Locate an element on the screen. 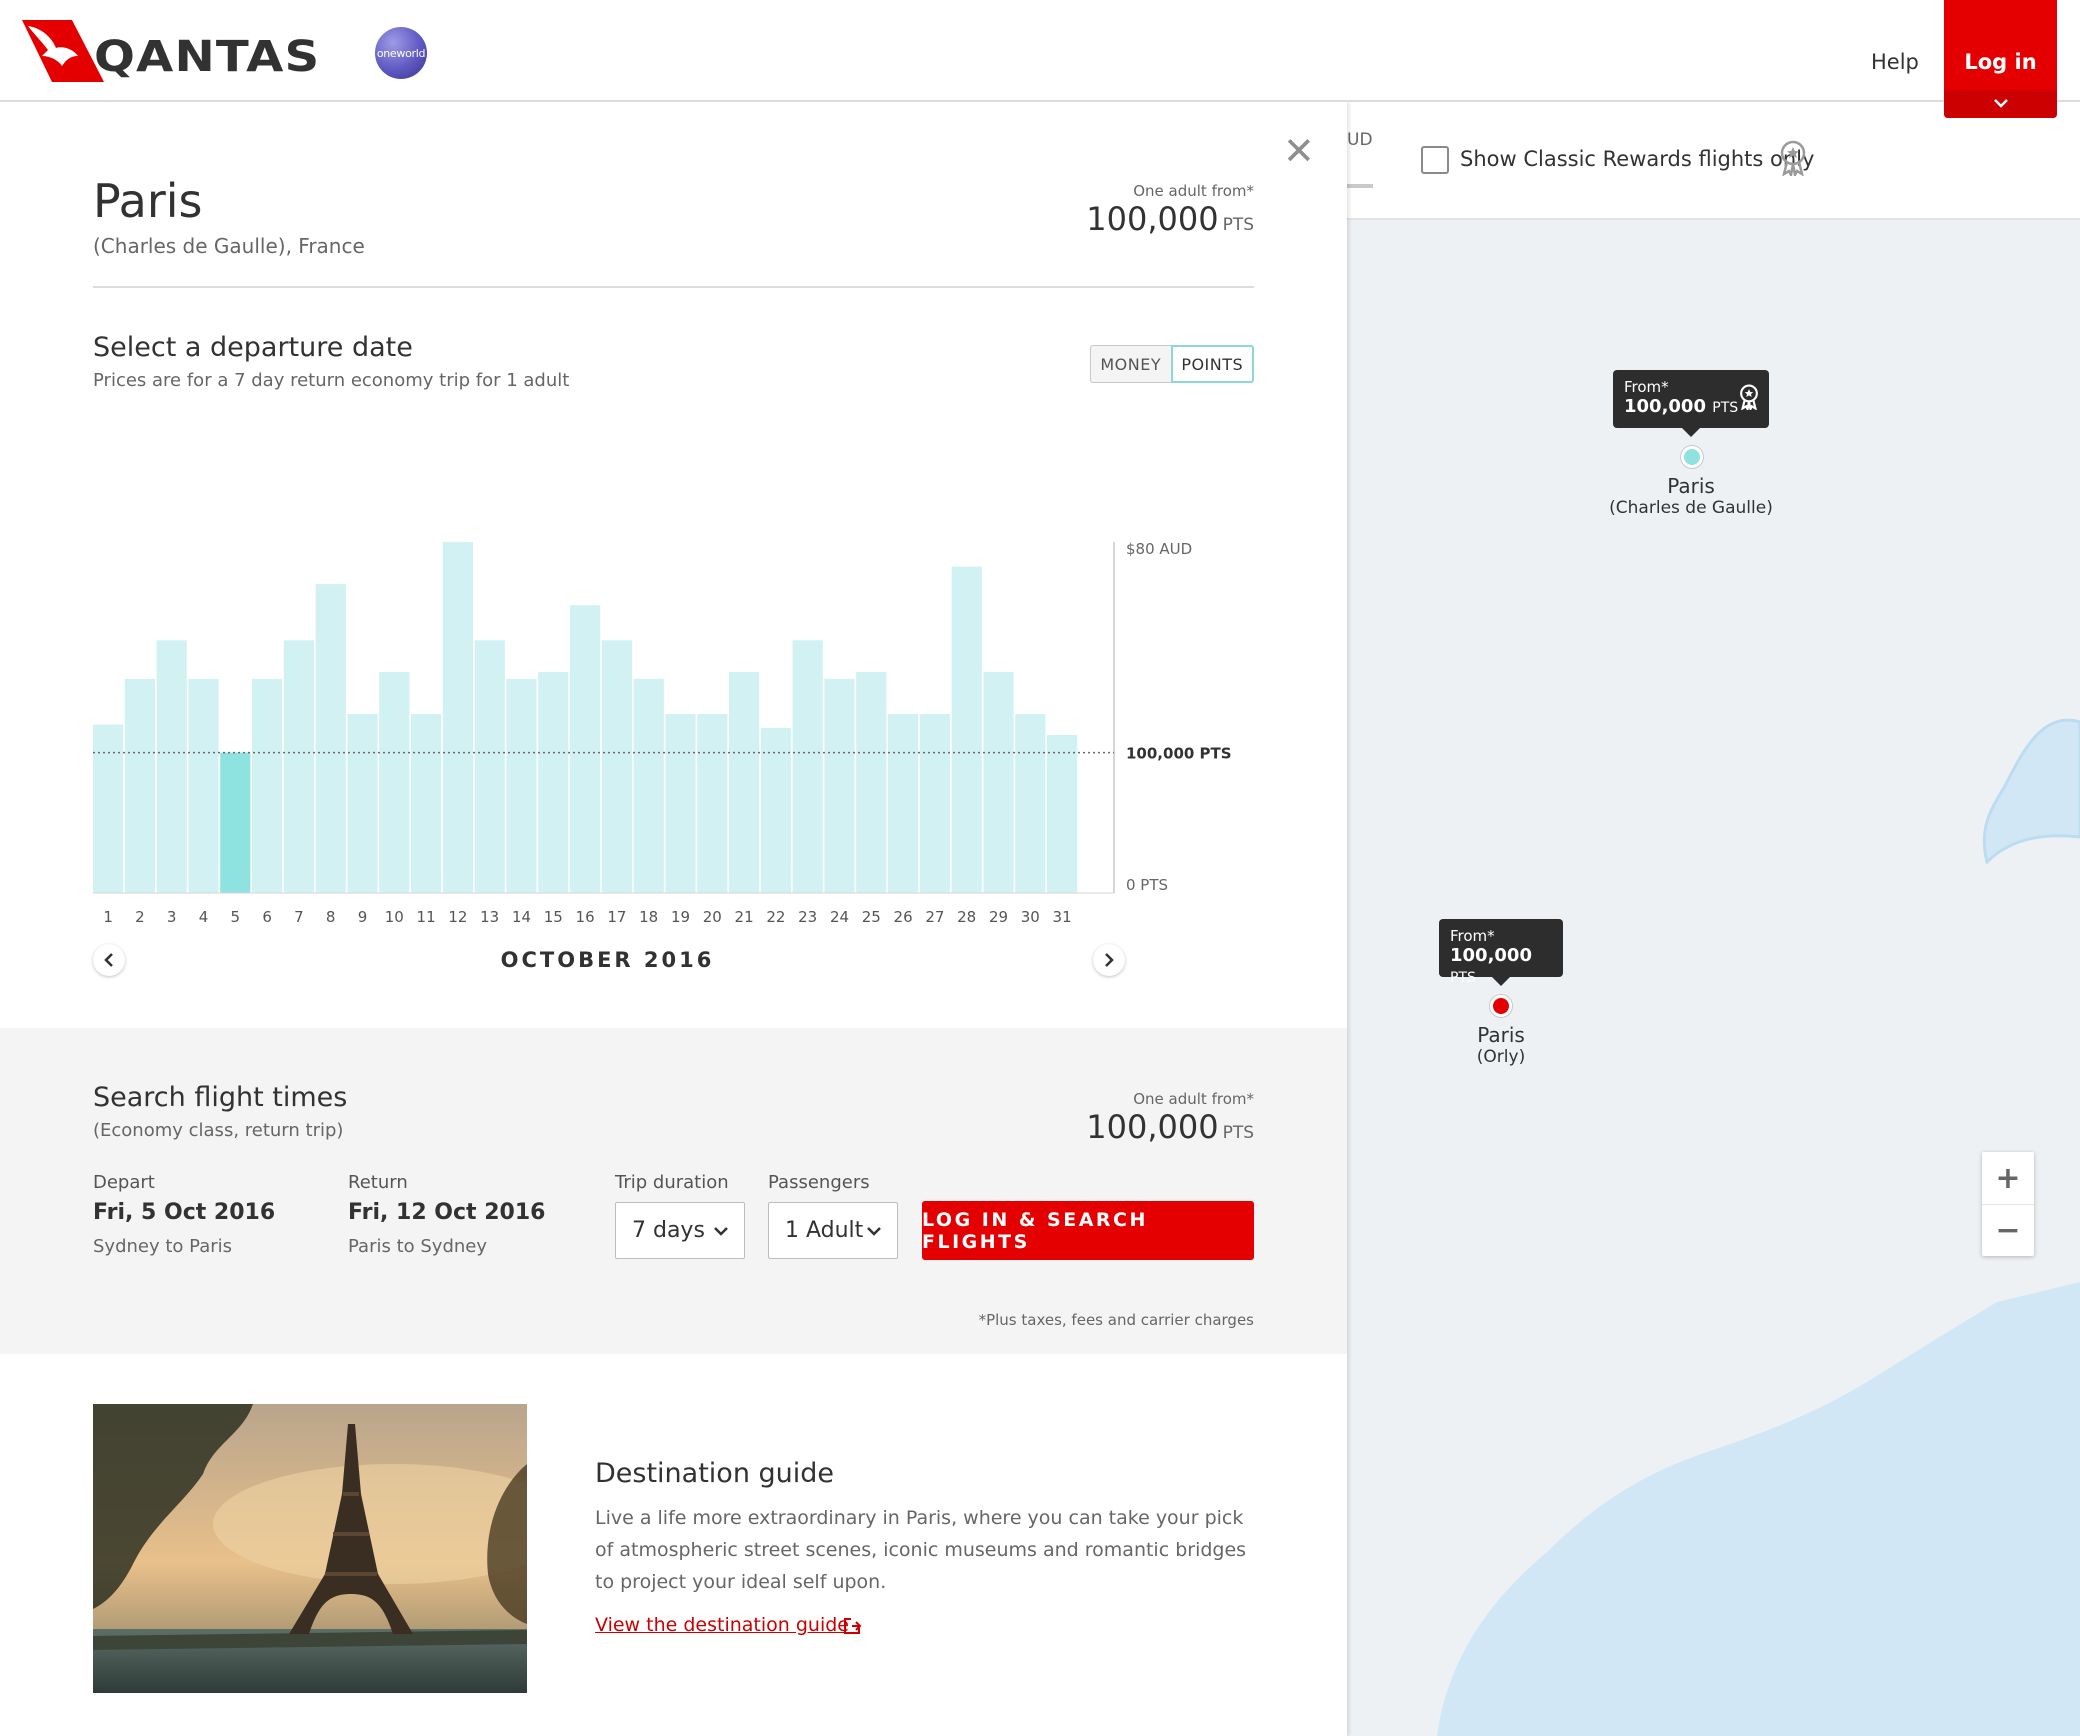 Image resolution: width=2080 pixels, height=1736 pixels. x-tick-label: 9 is located at coordinates (363, 917).